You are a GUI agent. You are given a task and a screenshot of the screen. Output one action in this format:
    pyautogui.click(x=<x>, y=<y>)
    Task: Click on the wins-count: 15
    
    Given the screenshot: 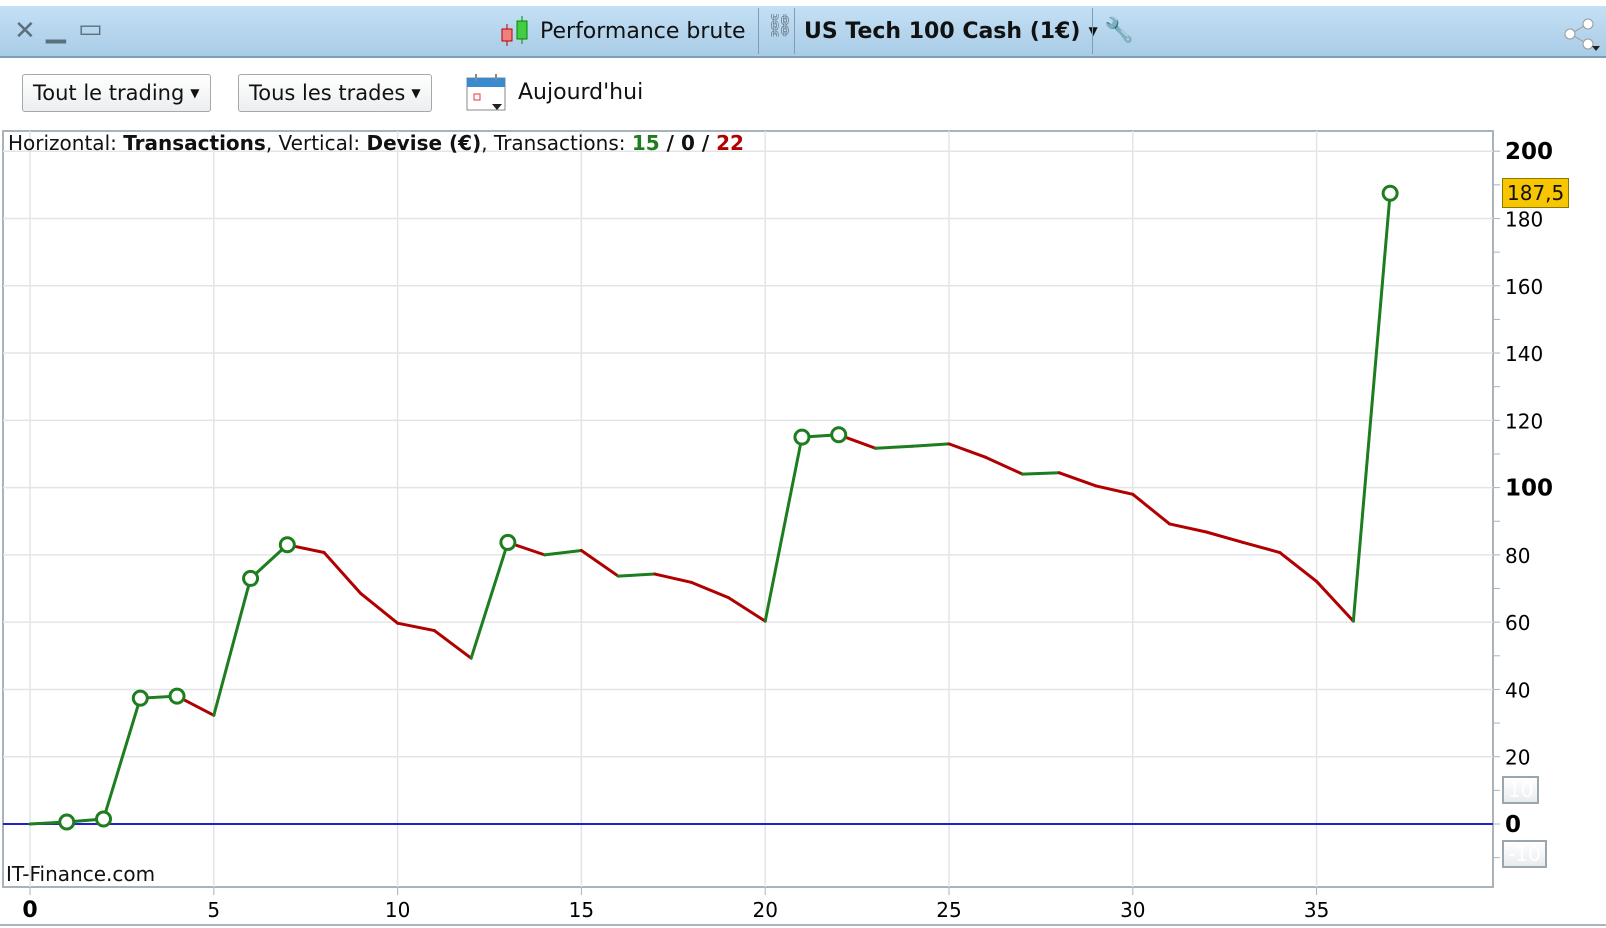 What is the action you would take?
    pyautogui.click(x=645, y=143)
    